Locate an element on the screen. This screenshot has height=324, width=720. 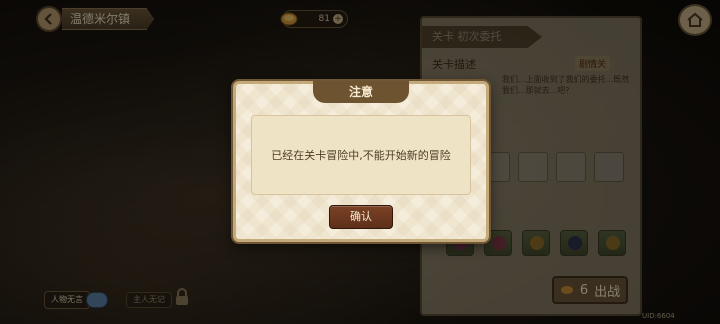
dialog-message-box: 已经在关卡冒险中,不能开始新的冒险 is located at coordinates (361, 155).